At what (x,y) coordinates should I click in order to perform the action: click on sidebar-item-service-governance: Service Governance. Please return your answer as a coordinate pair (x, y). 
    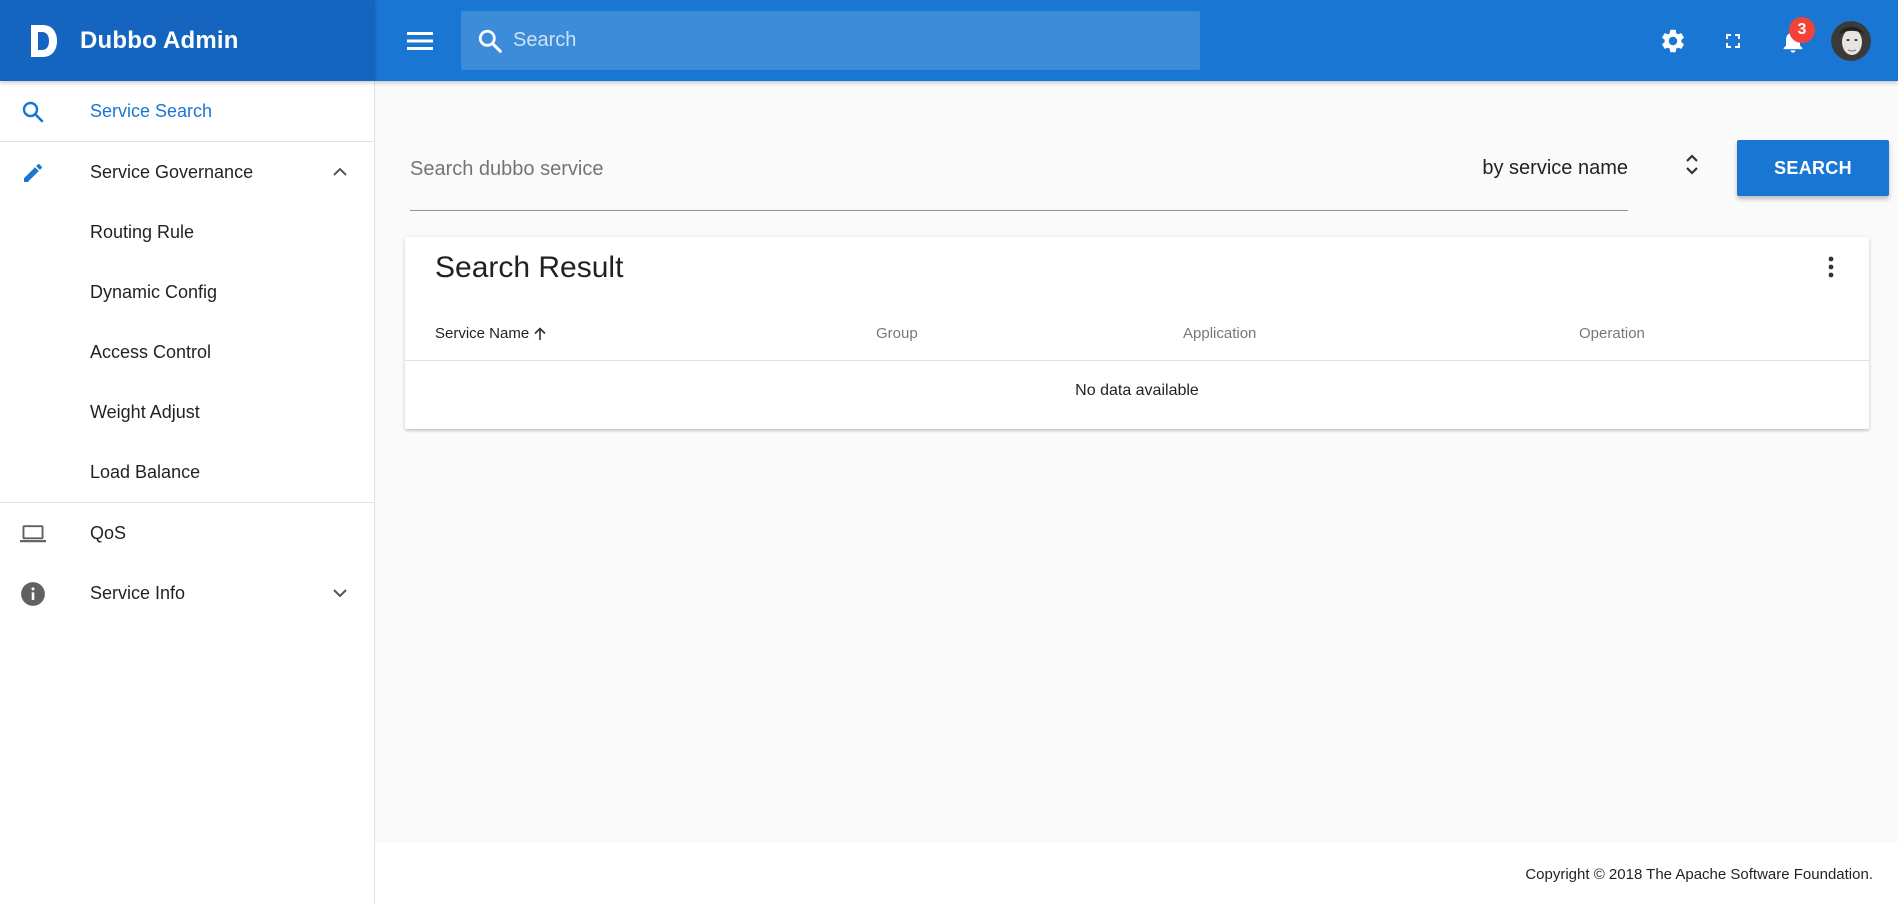
    Looking at the image, I should click on (187, 172).